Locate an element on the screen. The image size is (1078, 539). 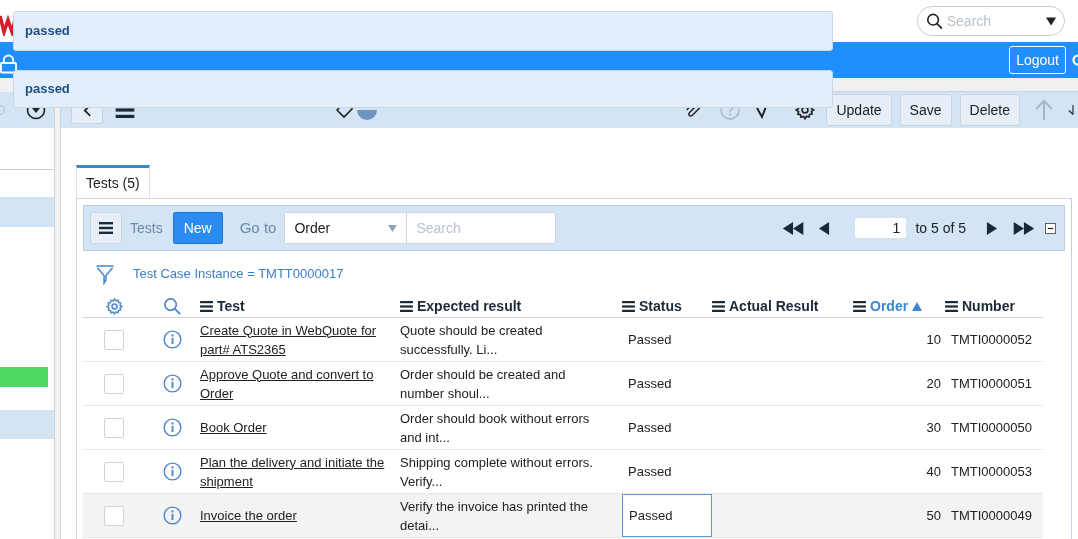
collapse-icon is located at coordinates (1050, 228).